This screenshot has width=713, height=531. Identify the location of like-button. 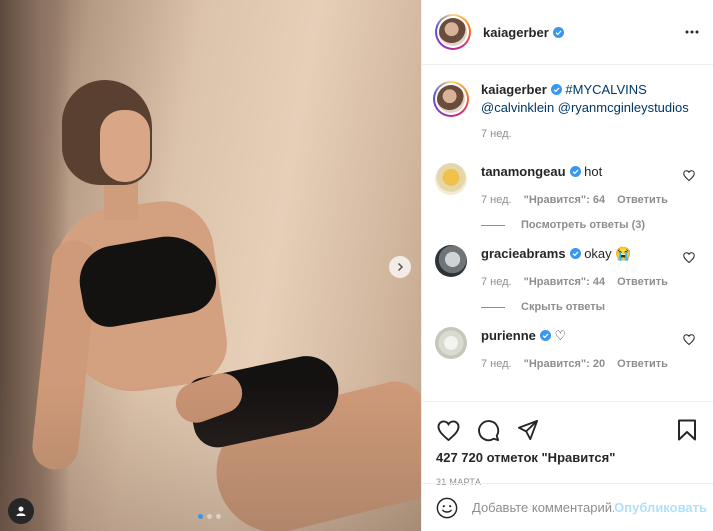
(448, 430).